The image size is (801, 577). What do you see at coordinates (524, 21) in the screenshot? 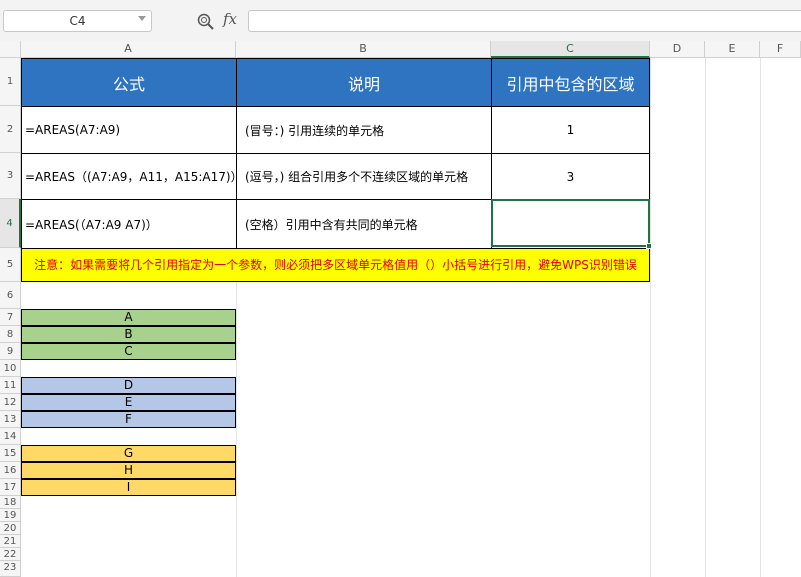
I see `formula-input` at bounding box center [524, 21].